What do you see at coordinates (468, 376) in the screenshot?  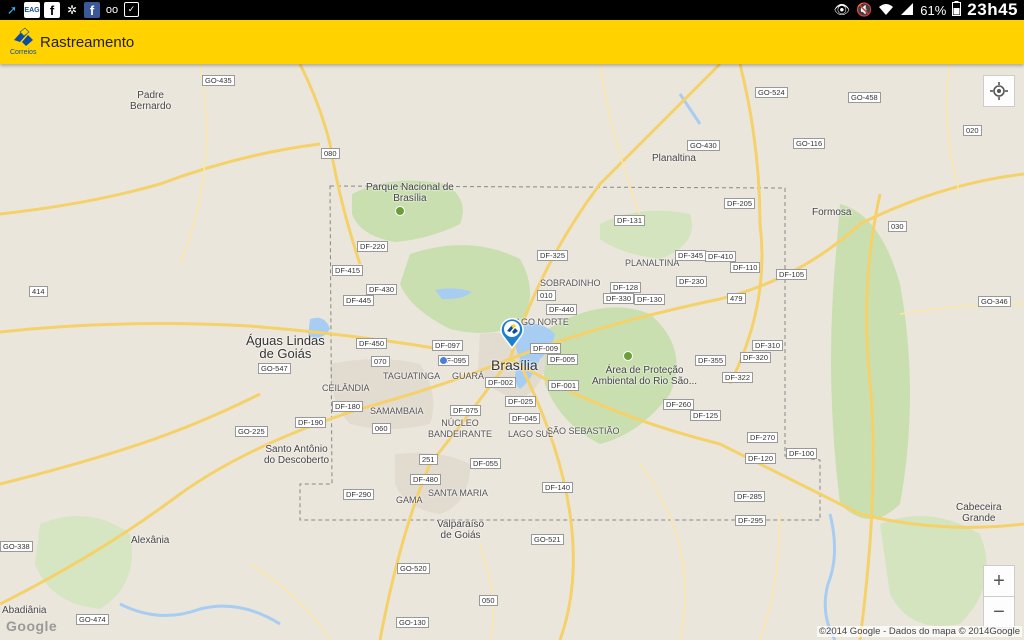 I see `place-guara: GUARÁ` at bounding box center [468, 376].